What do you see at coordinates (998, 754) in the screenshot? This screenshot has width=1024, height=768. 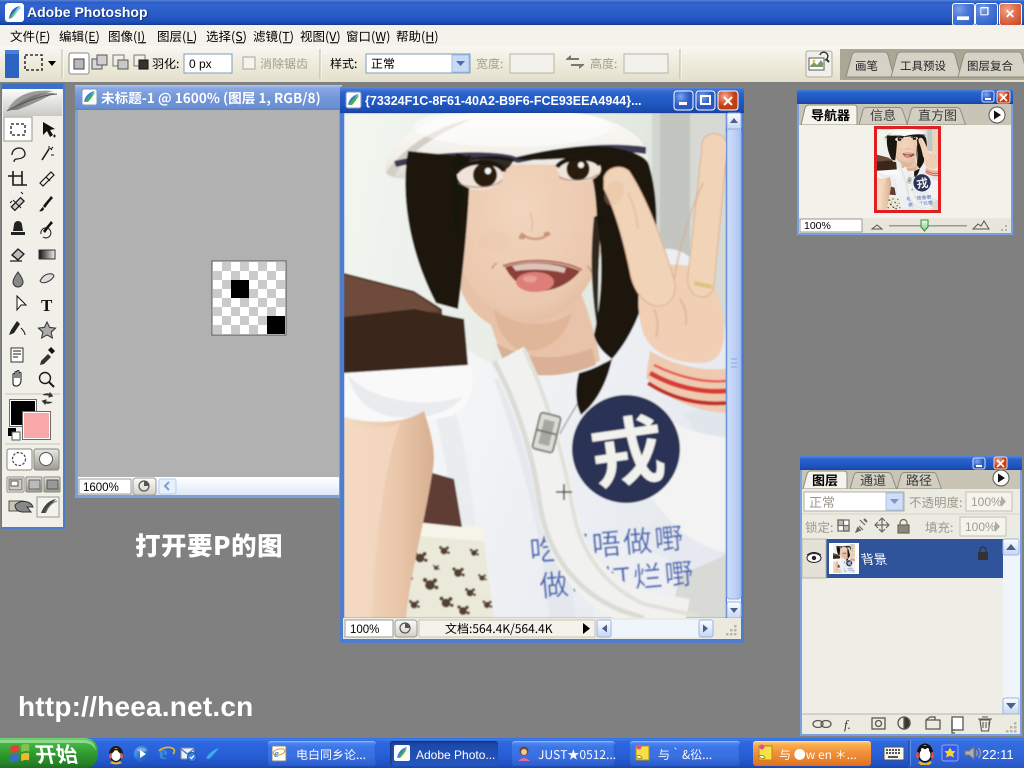 I see `svg-text: 22:11` at bounding box center [998, 754].